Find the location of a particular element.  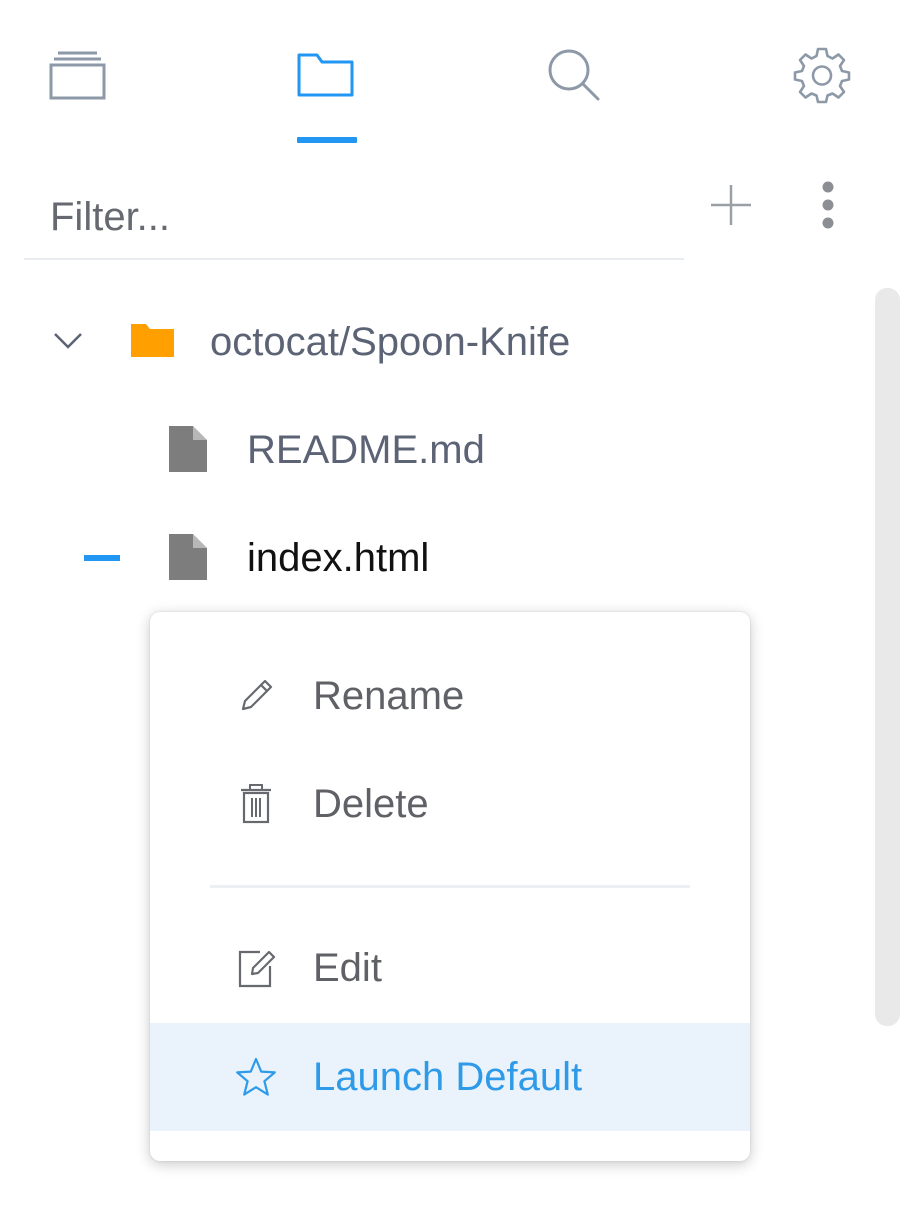

menu-item-delete: Delete is located at coordinates (450, 804).